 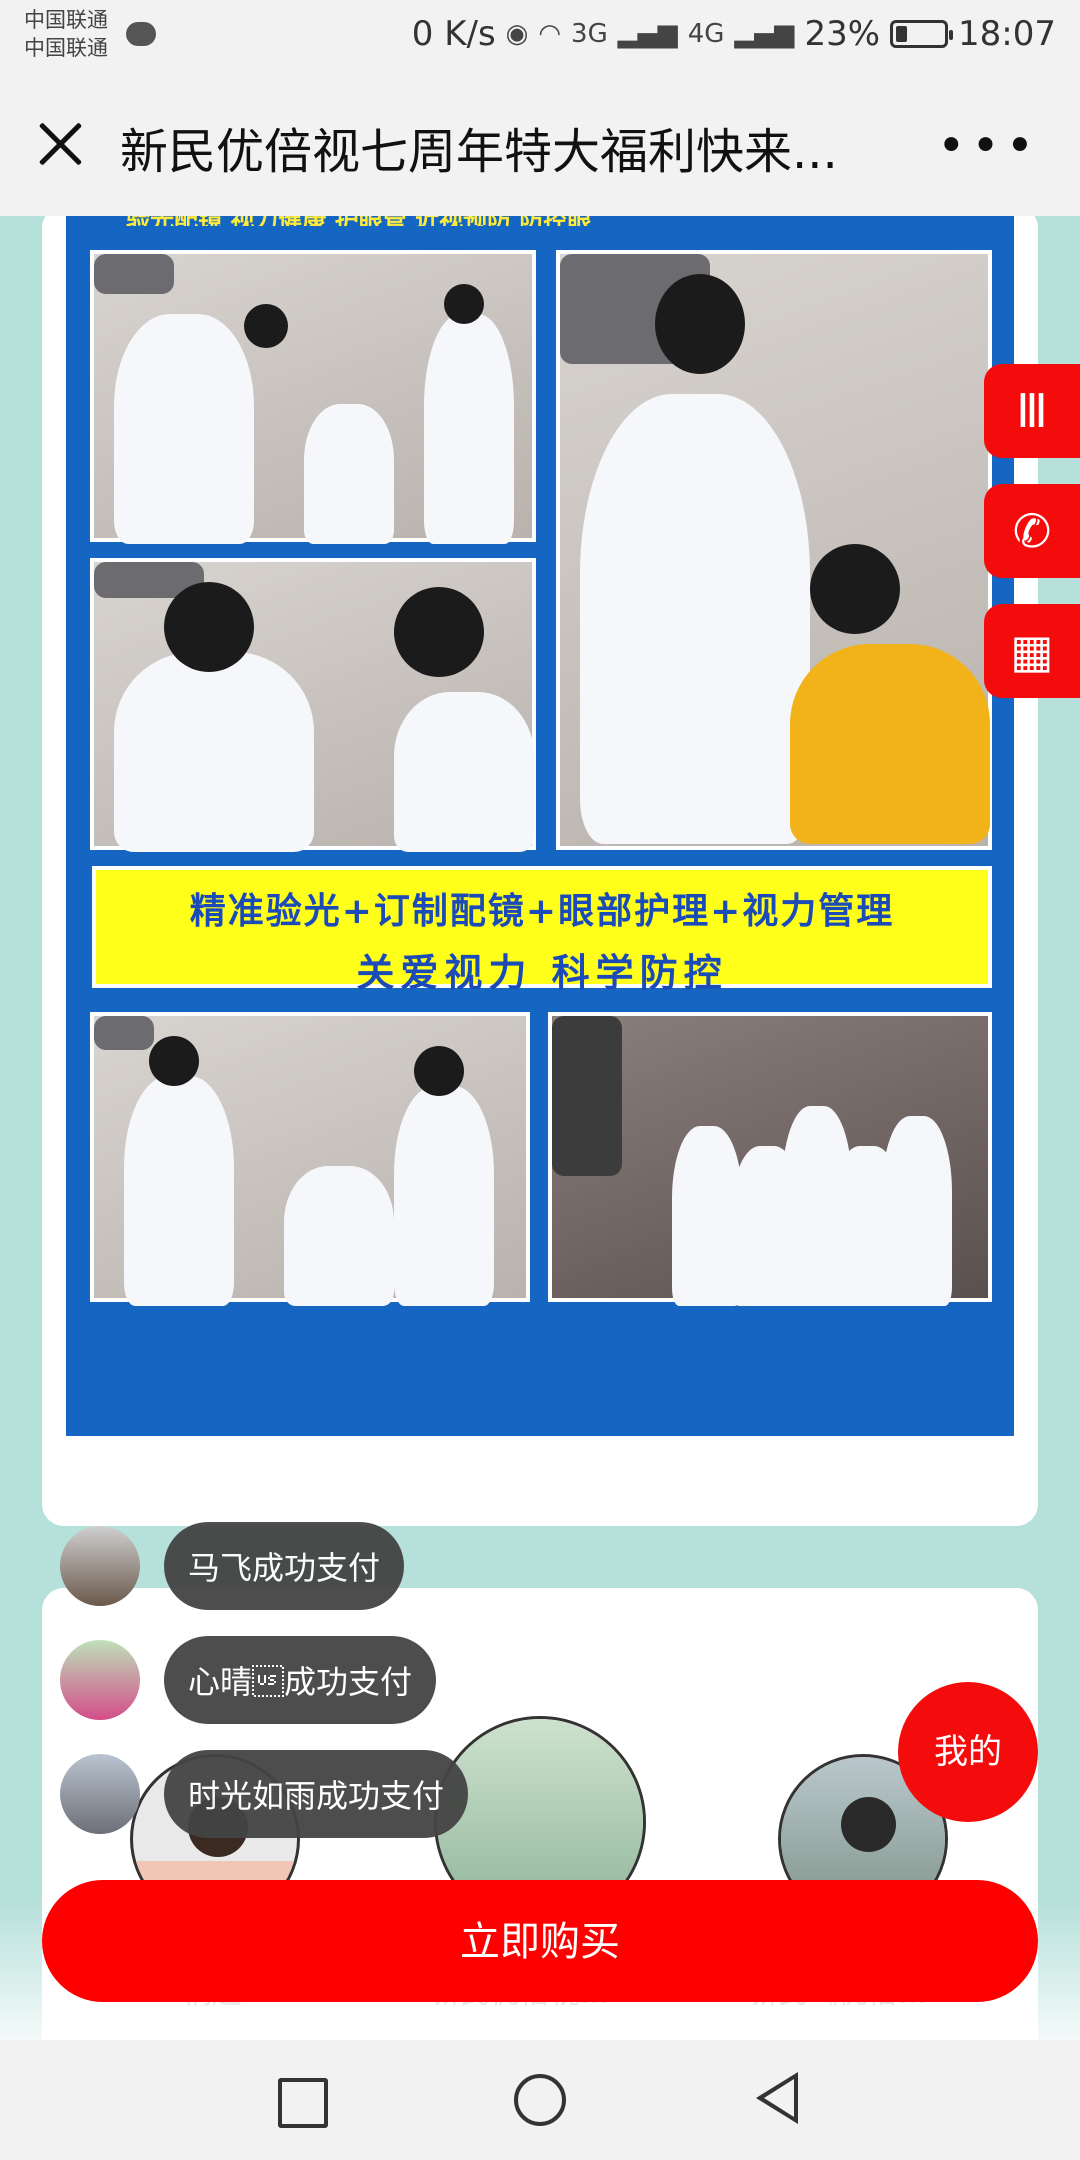 I want to click on buy-now-button: 立即购买, so click(x=540, y=1941).